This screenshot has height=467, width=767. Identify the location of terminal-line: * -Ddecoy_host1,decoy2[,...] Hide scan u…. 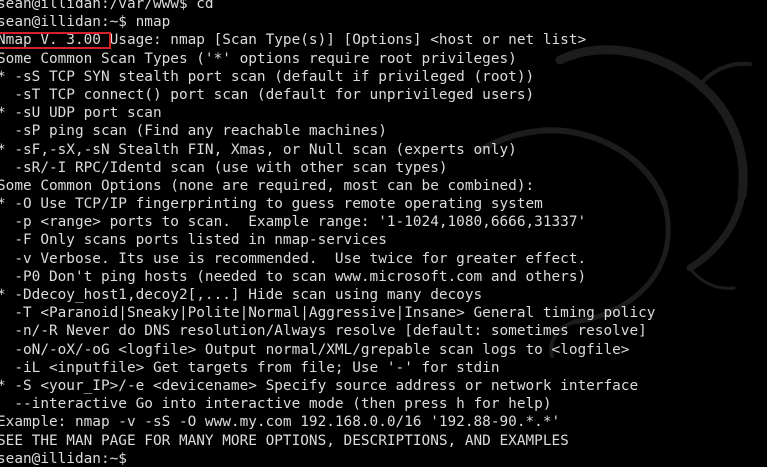
(241, 295).